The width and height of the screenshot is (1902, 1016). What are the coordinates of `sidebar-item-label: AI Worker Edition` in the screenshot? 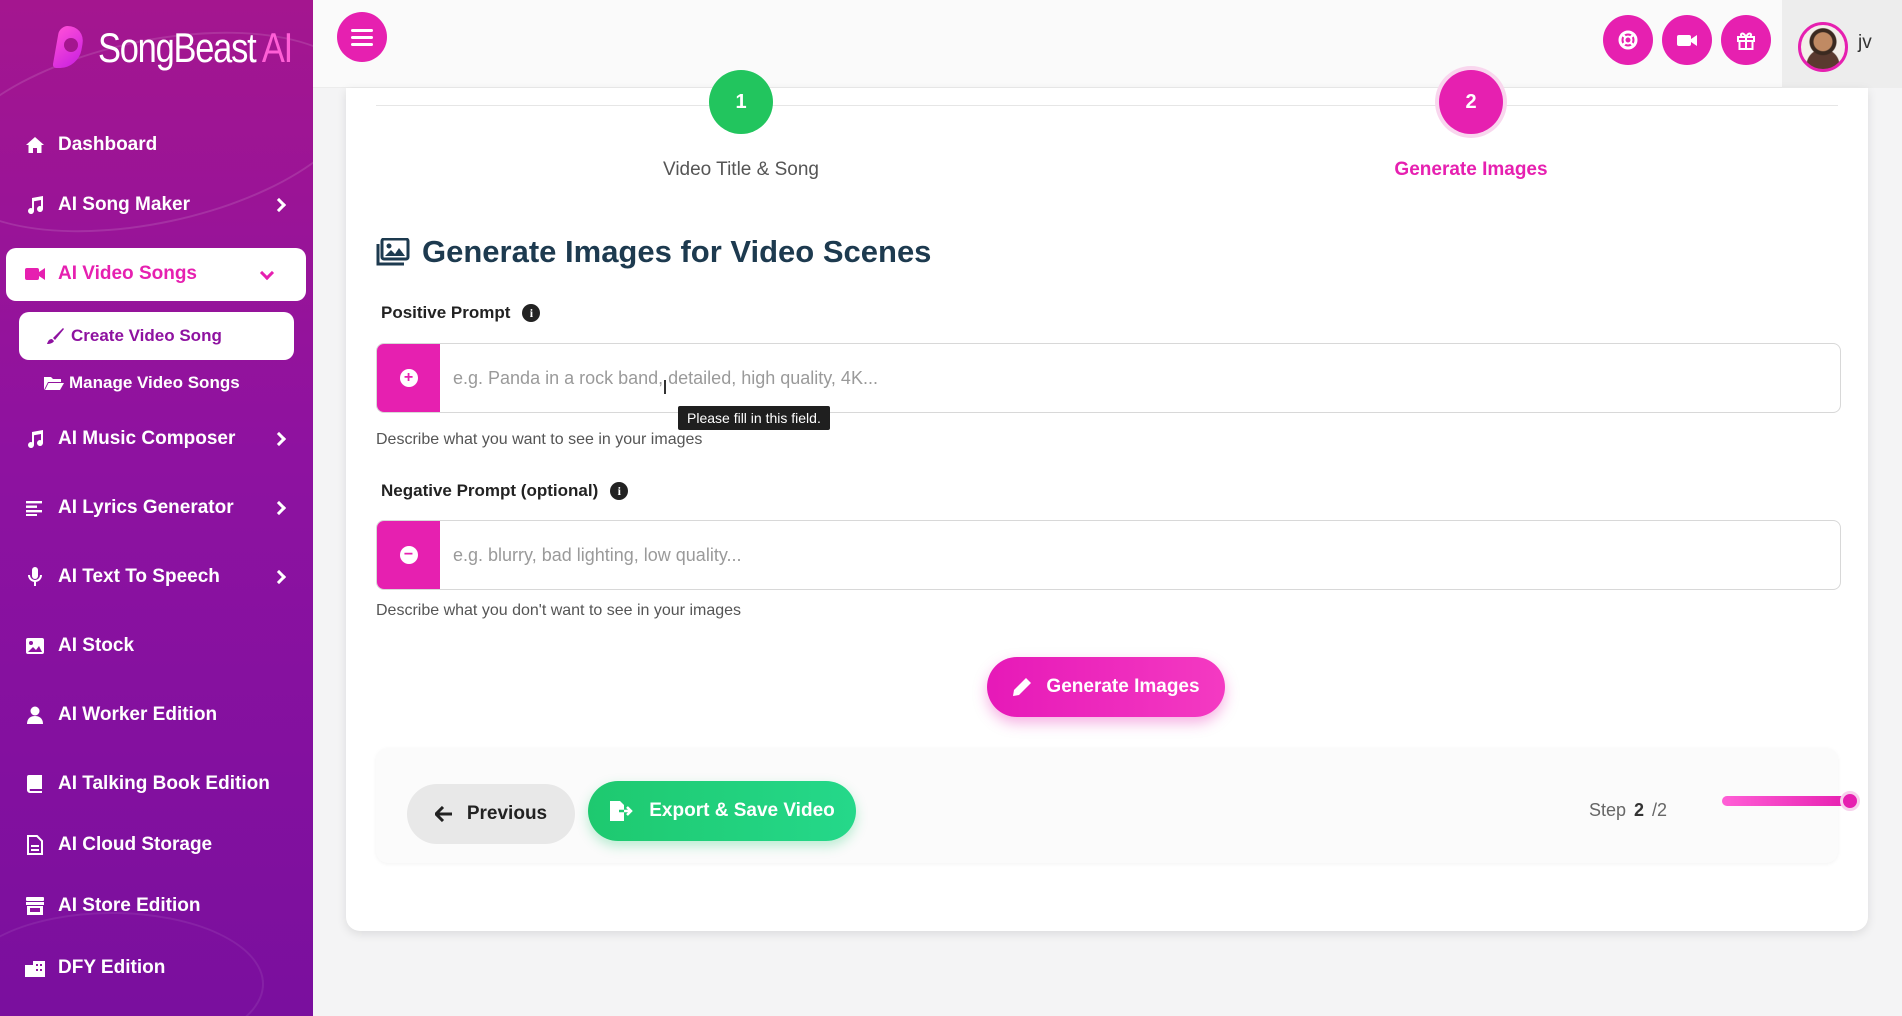 It's located at (138, 714).